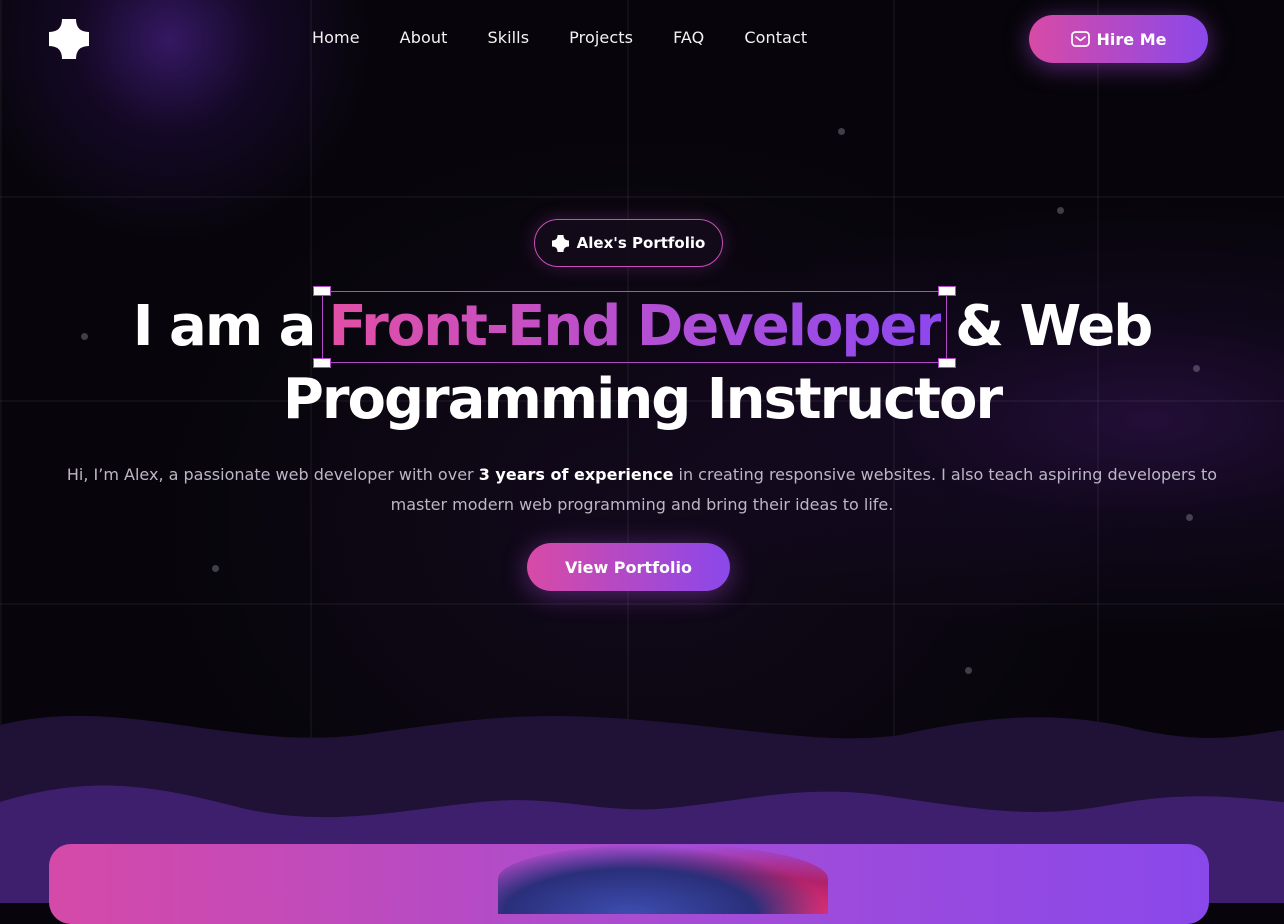 The height and width of the screenshot is (924, 1284). Describe the element at coordinates (642, 399) in the screenshot. I see `headline-line-2: Programming Instructor` at that location.